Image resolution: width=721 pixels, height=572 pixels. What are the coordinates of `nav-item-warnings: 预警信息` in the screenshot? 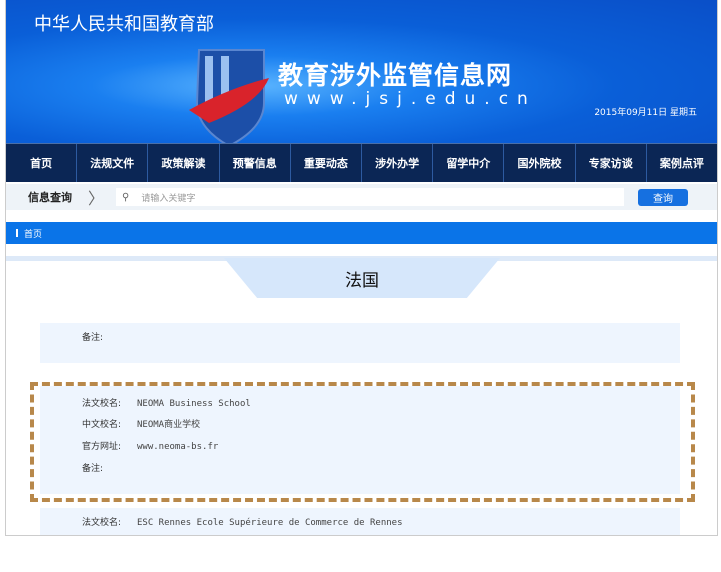 It's located at (255, 163).